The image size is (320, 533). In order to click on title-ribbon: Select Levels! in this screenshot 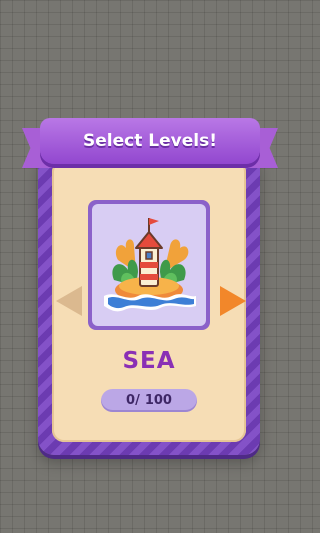, I will do `click(150, 141)`.